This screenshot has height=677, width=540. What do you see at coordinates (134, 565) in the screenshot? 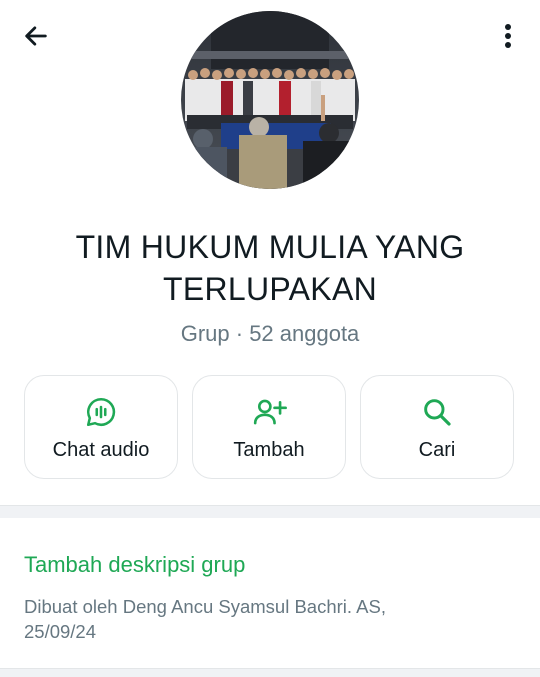
I see `add-description-link: Tambah deskripsi grup` at bounding box center [134, 565].